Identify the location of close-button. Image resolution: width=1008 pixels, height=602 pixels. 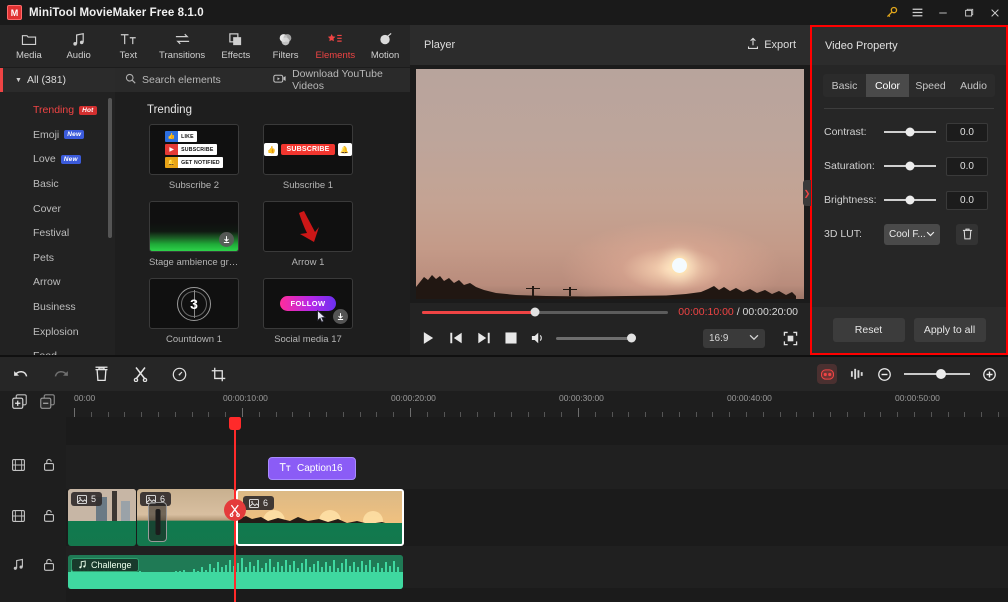
(995, 12).